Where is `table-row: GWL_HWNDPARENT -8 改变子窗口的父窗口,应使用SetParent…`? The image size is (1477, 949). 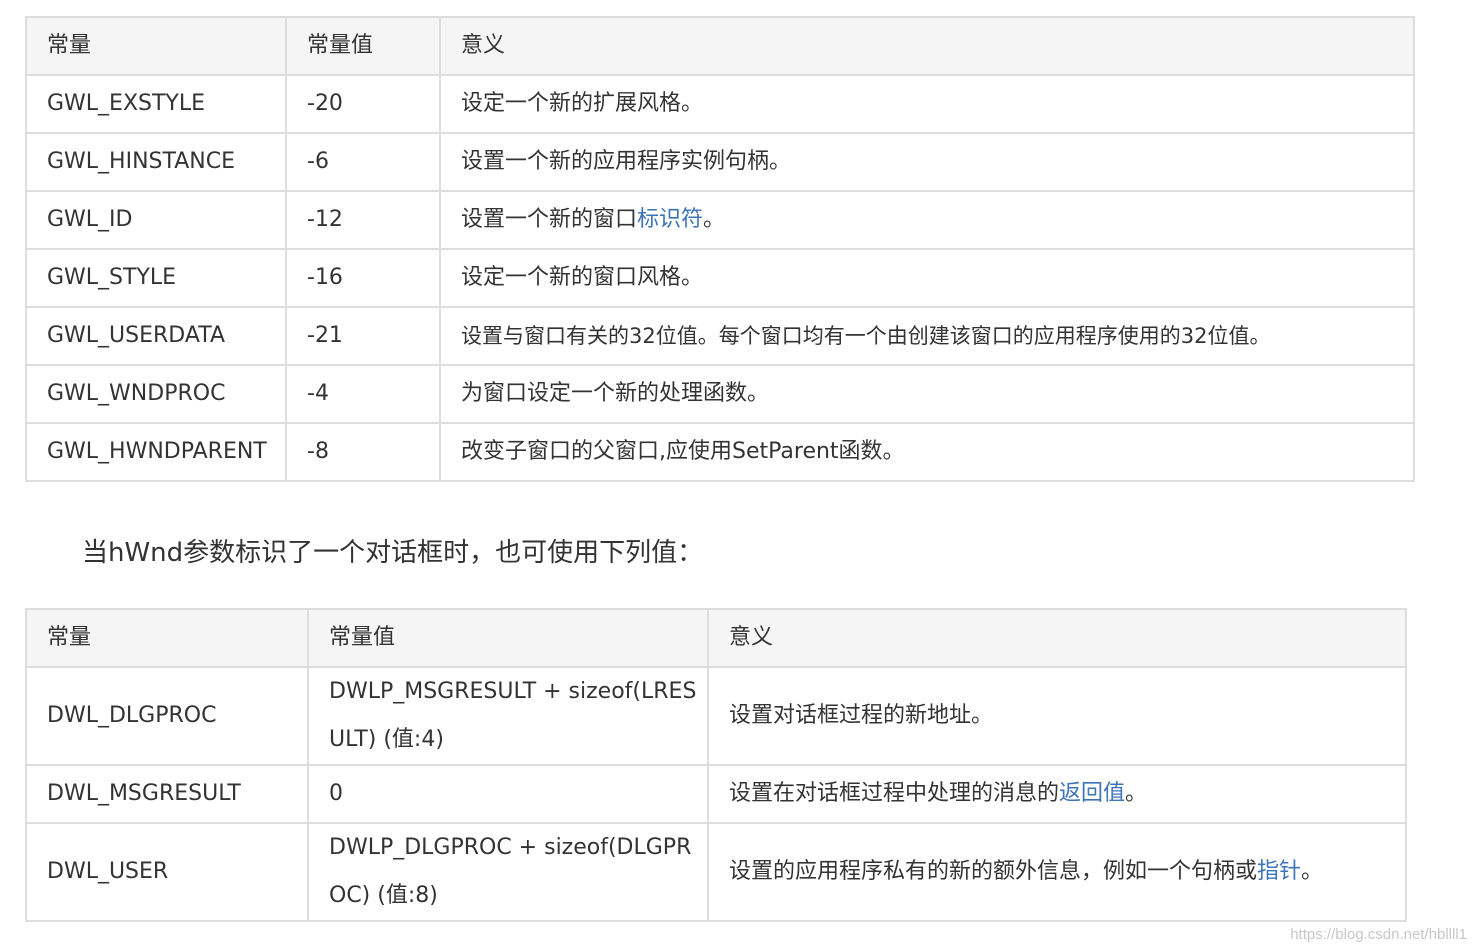
table-row: GWL_HWNDPARENT -8 改变子窗口的父窗口,应使用SetParent… is located at coordinates (720, 452).